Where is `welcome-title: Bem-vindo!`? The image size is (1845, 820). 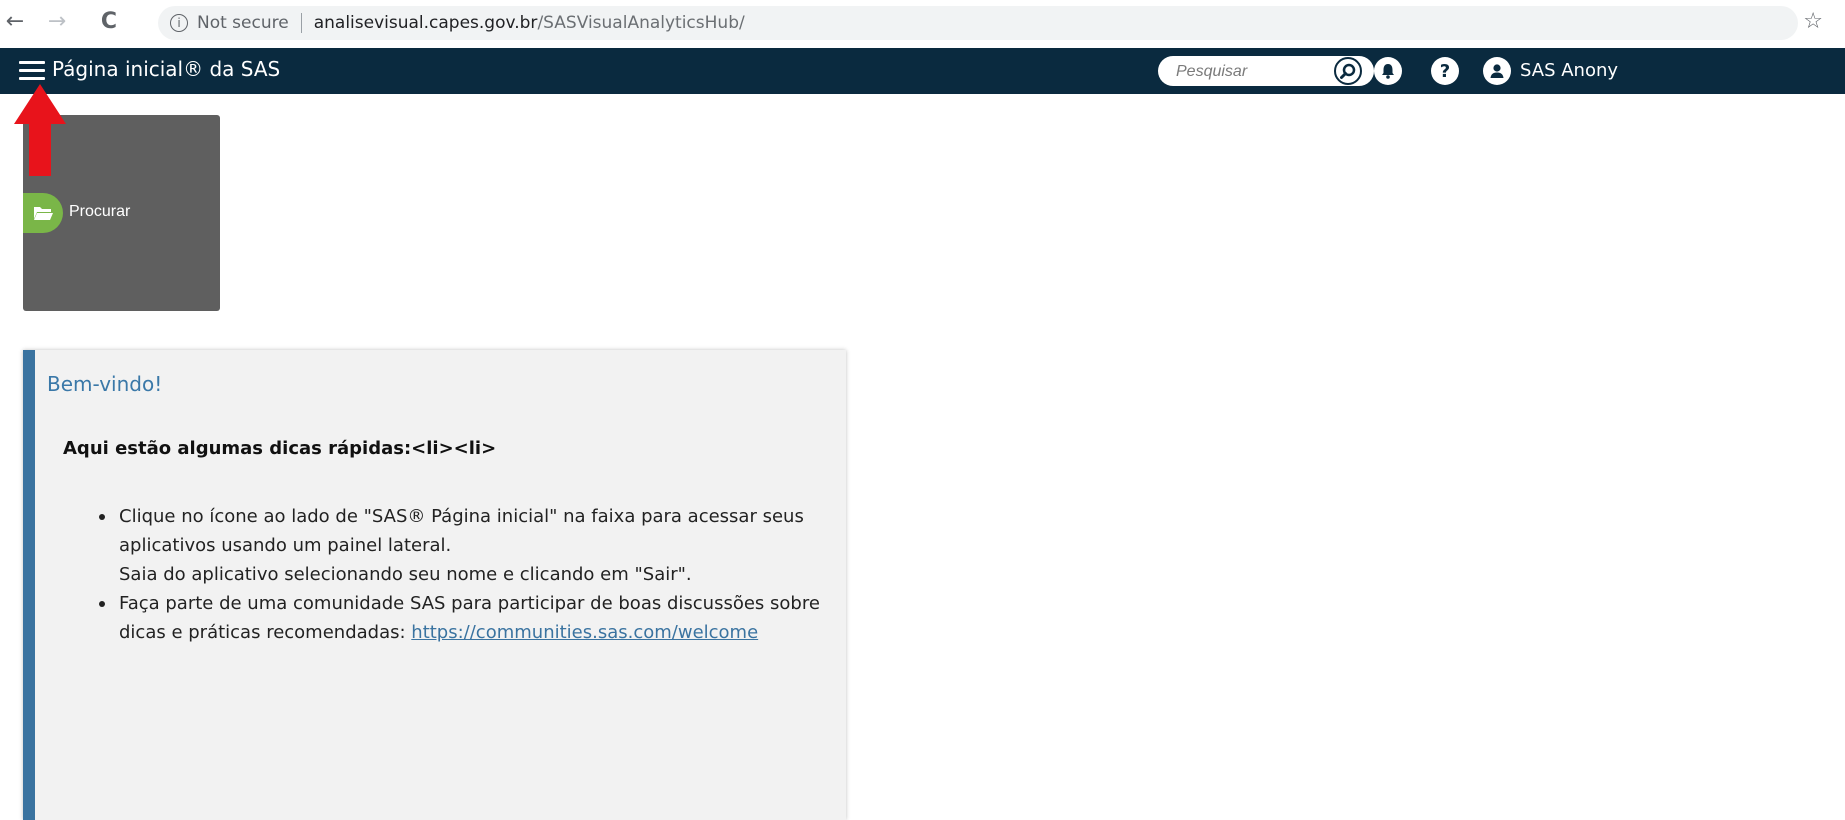
welcome-title: Bem-vindo! is located at coordinates (105, 384).